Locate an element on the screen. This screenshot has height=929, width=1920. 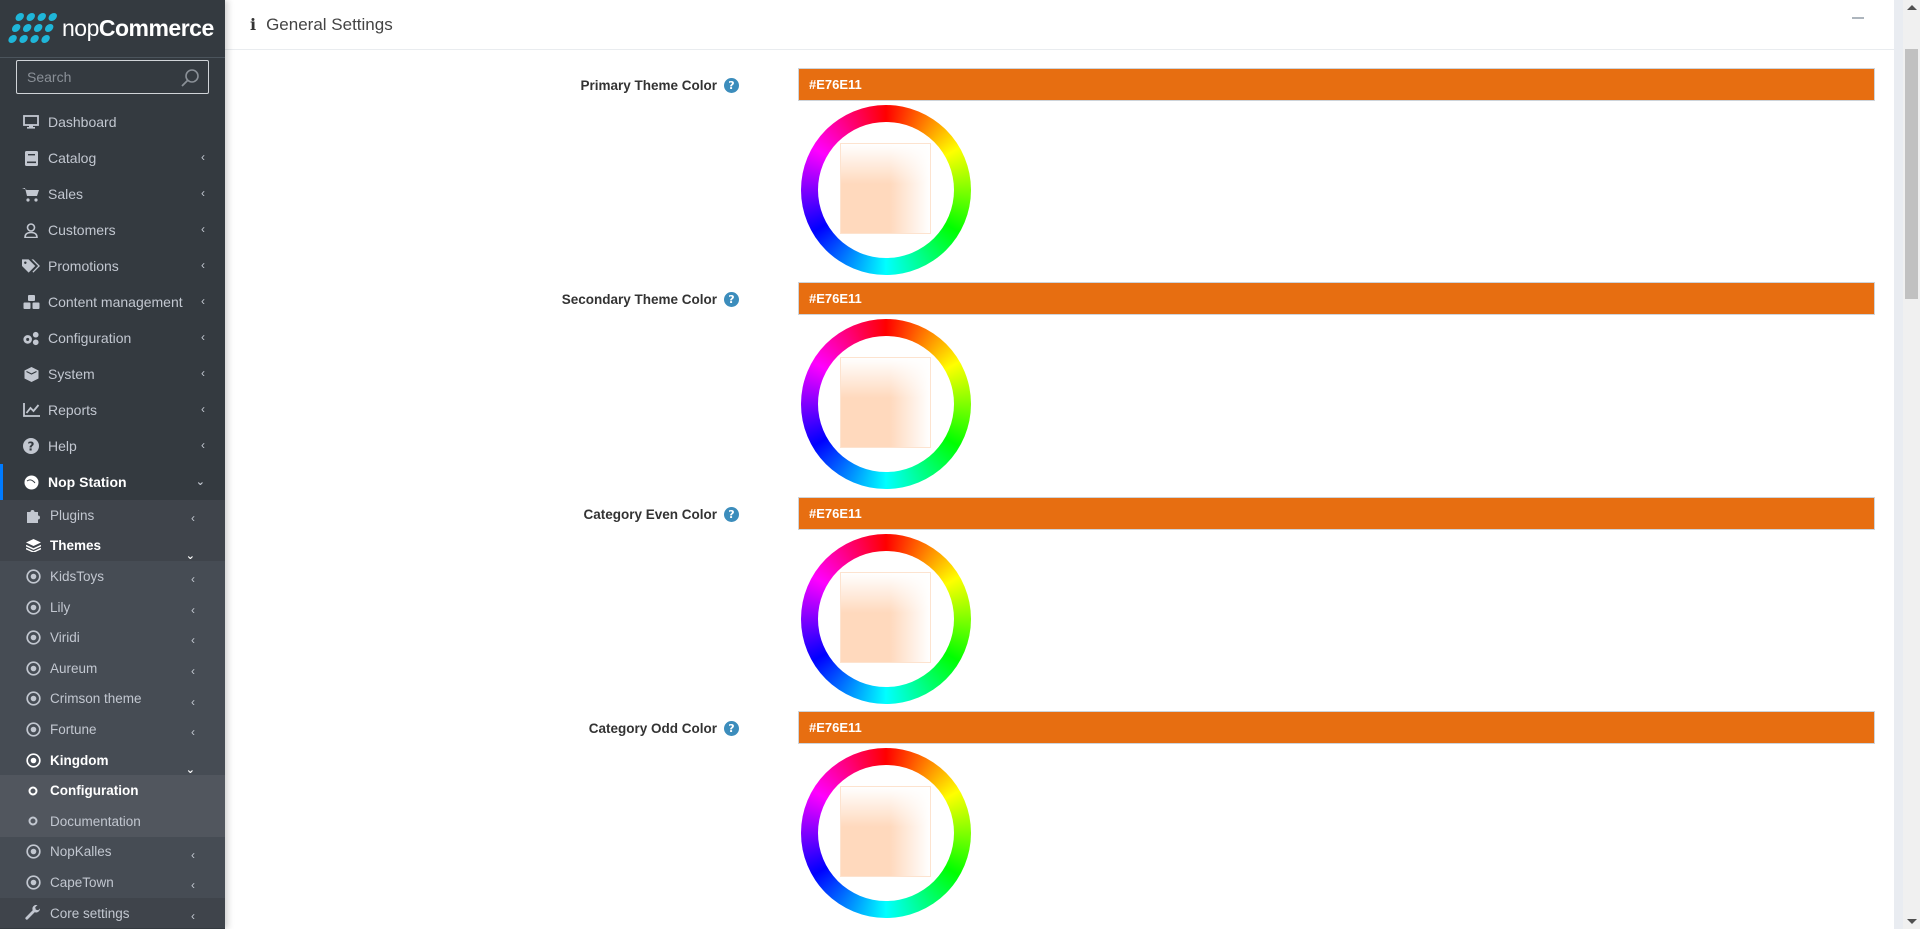
sidebar-item-label: Viridi is located at coordinates (65, 638).